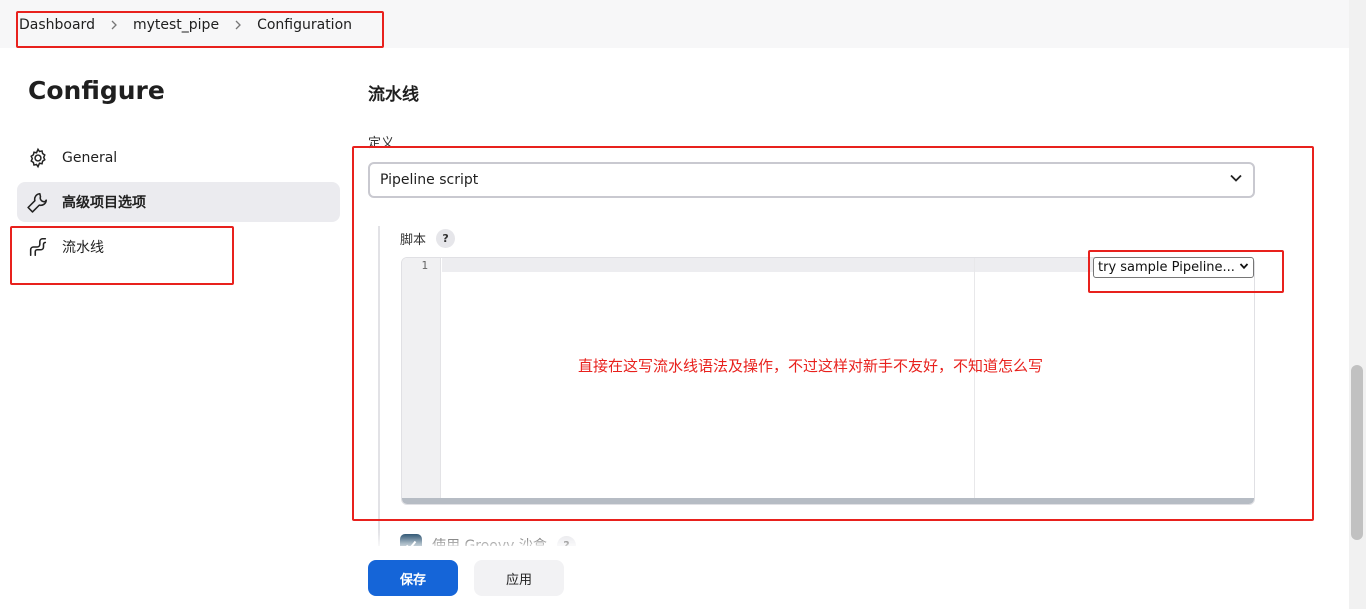 The image size is (1366, 609). Describe the element at coordinates (811, 180) in the screenshot. I see `definition-select: Pipeline script` at that location.